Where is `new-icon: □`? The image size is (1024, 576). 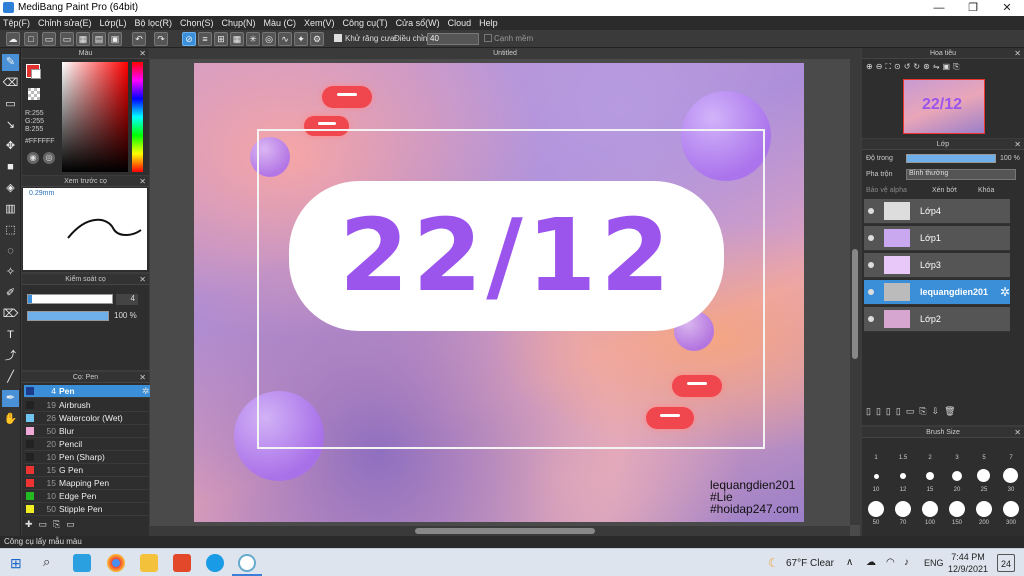
new-icon: □ is located at coordinates (31, 39).